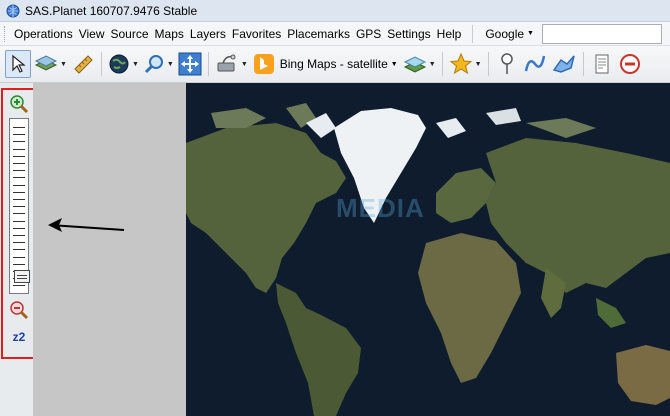 Image resolution: width=670 pixels, height=416 pixels. I want to click on map-layers-icon, so click(414, 64).